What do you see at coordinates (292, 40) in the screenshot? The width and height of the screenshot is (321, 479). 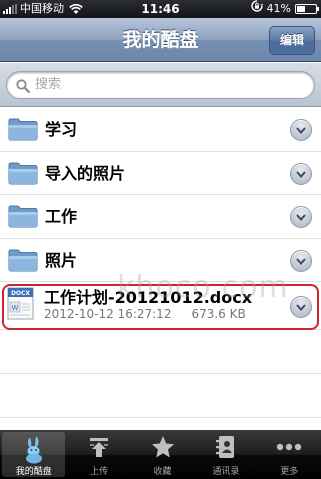 I see `edit-button: 编辑` at bounding box center [292, 40].